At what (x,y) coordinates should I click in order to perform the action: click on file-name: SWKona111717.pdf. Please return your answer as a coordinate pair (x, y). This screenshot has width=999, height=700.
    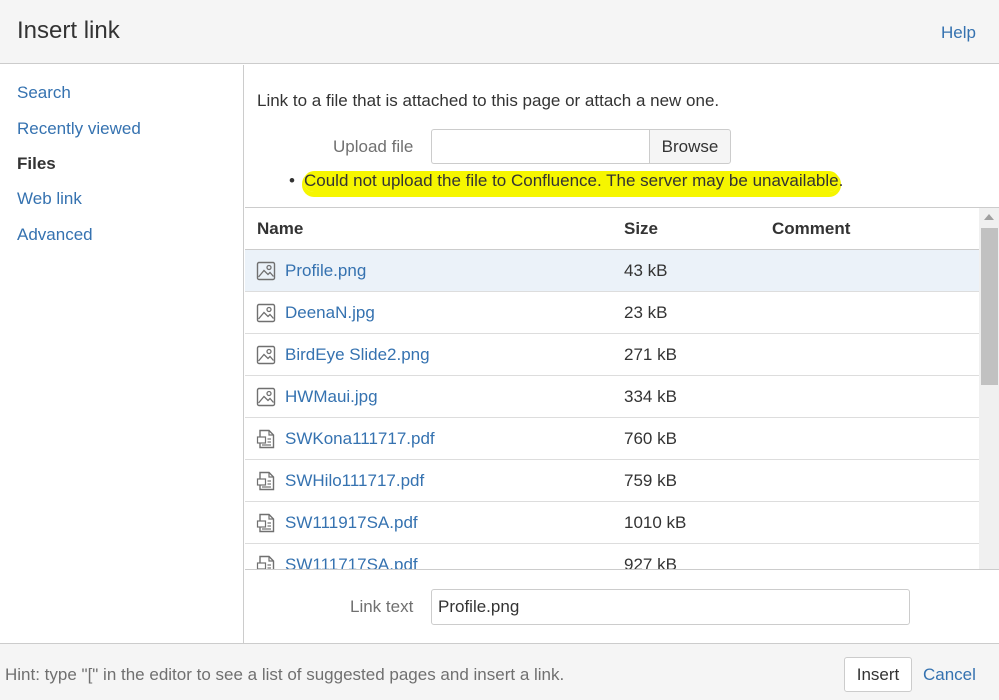
    Looking at the image, I should click on (360, 439).